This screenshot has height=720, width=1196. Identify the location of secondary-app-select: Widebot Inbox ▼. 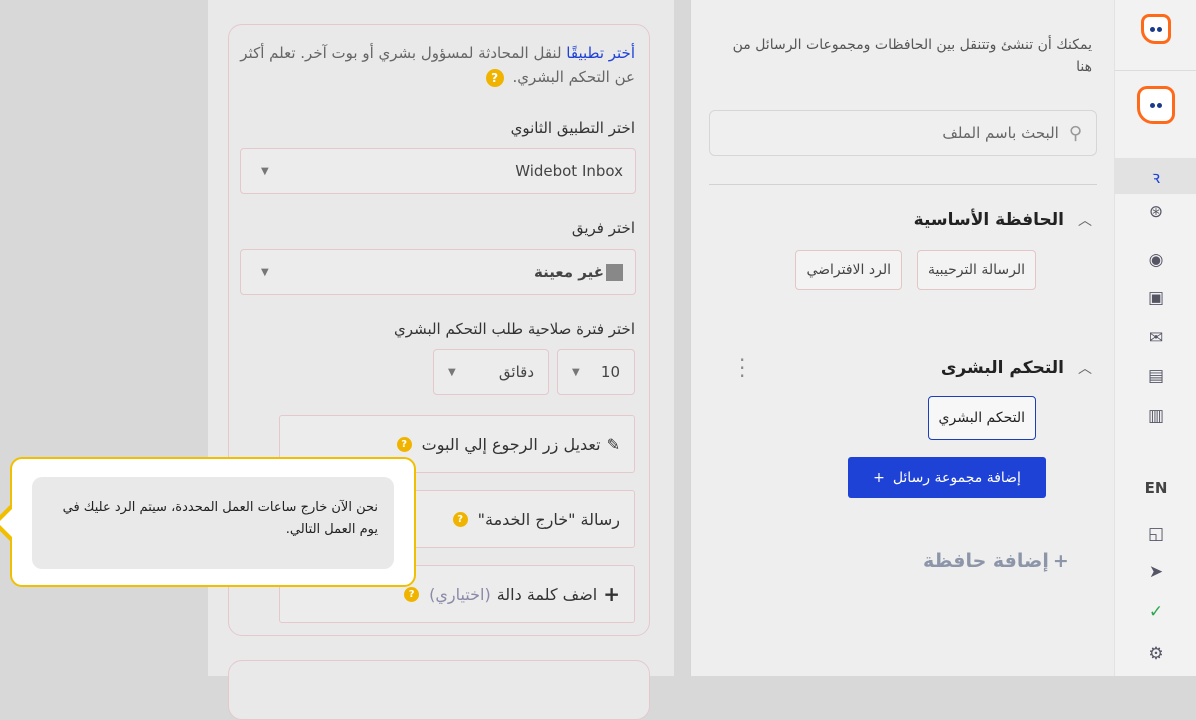
(438, 171).